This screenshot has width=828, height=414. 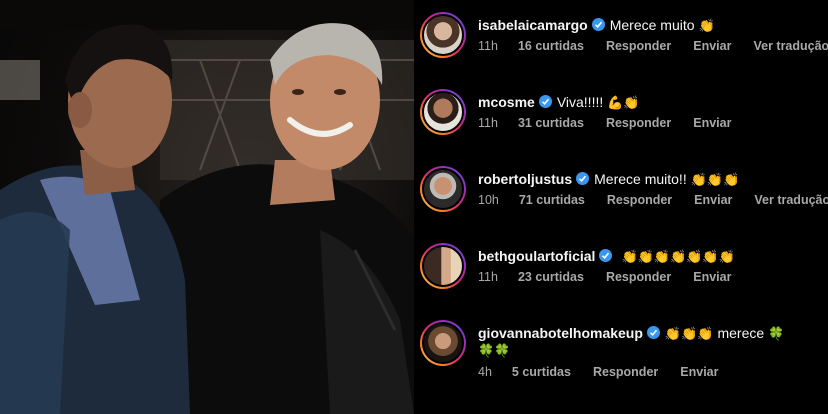 I want to click on likes-count: 23 curtidas, so click(x=551, y=277).